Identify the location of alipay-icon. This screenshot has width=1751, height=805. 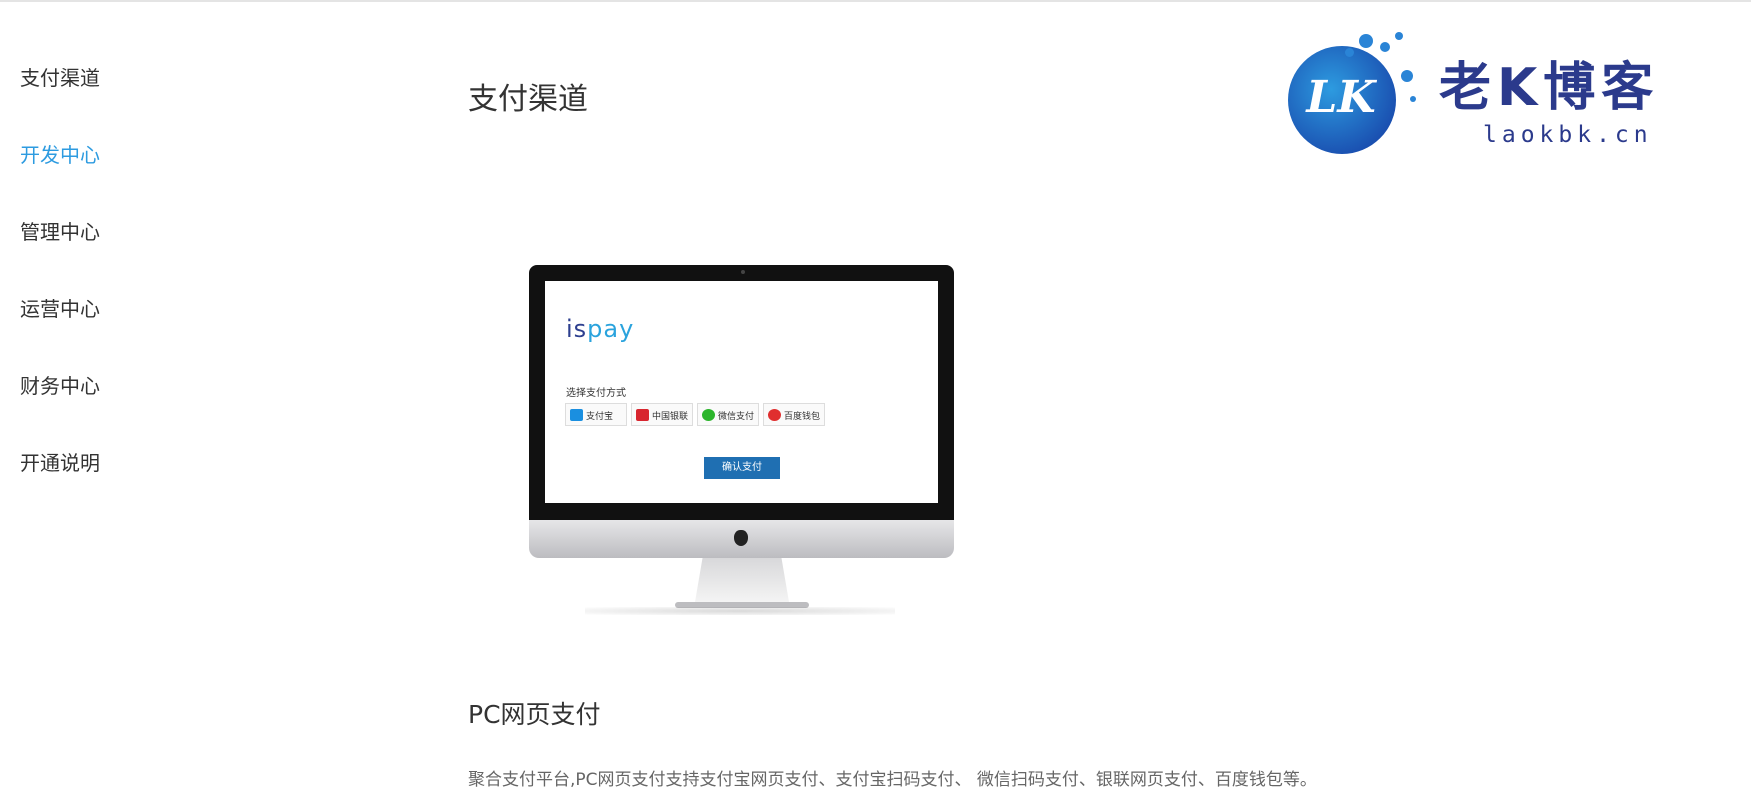
(576, 415).